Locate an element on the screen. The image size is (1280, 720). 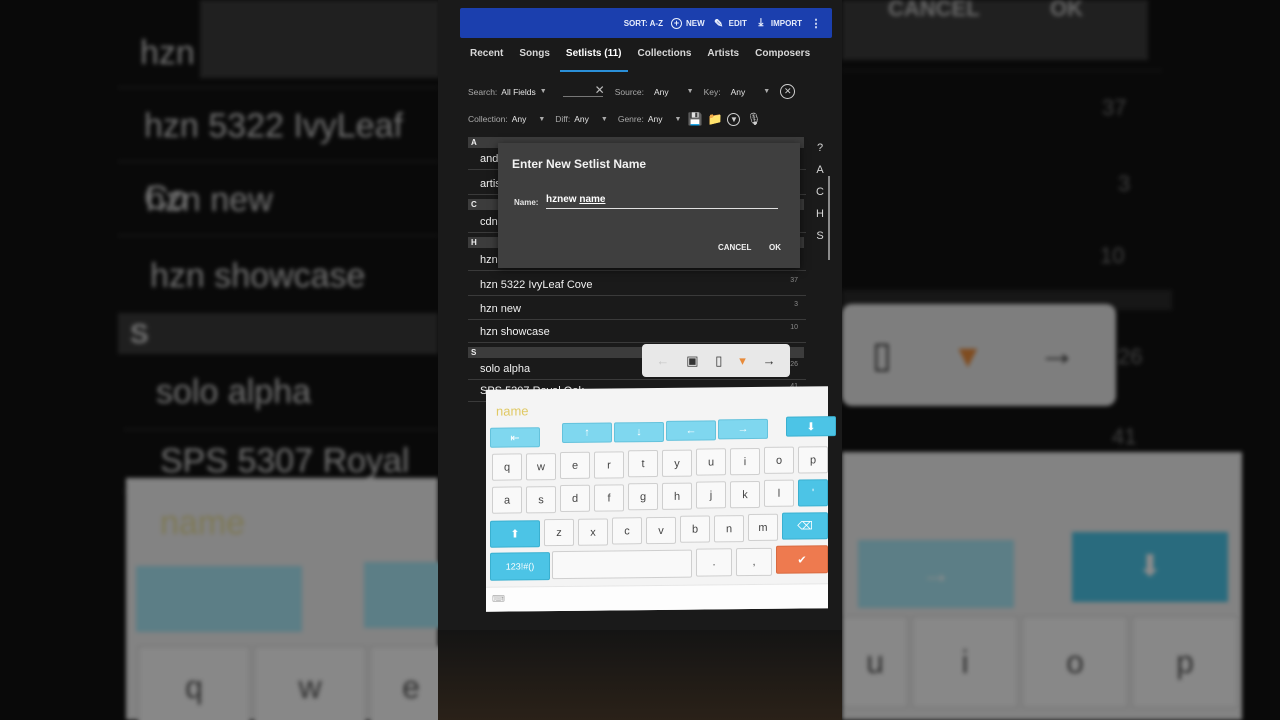
key-select: Any is located at coordinates (738, 92).